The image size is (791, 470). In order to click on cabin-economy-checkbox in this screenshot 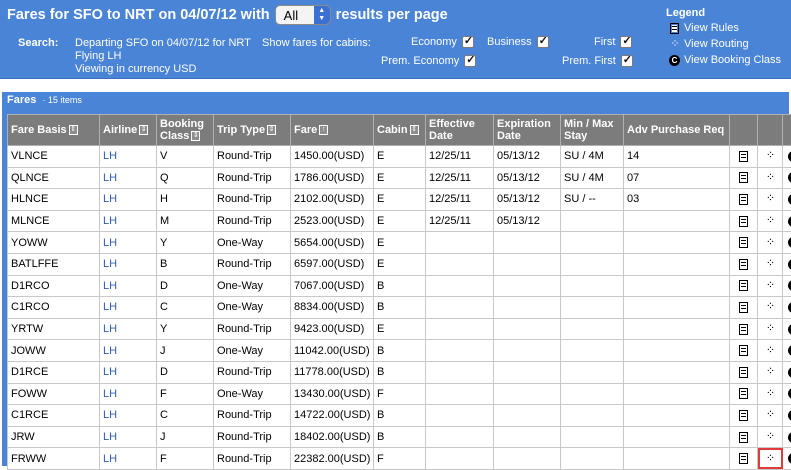, I will do `click(468, 42)`.